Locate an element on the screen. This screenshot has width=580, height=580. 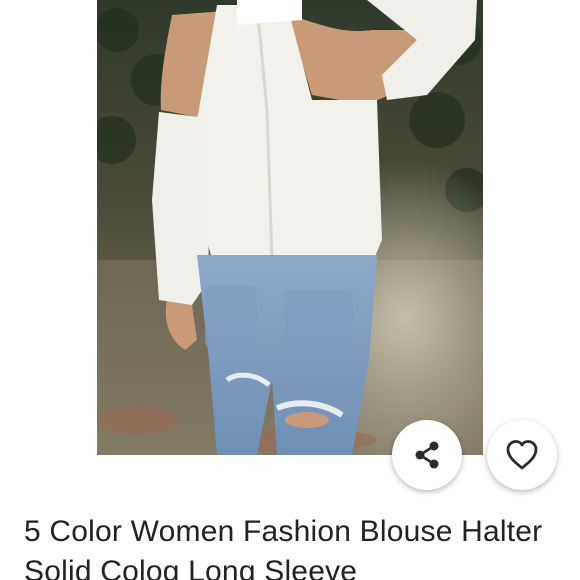
share-icon is located at coordinates (427, 455).